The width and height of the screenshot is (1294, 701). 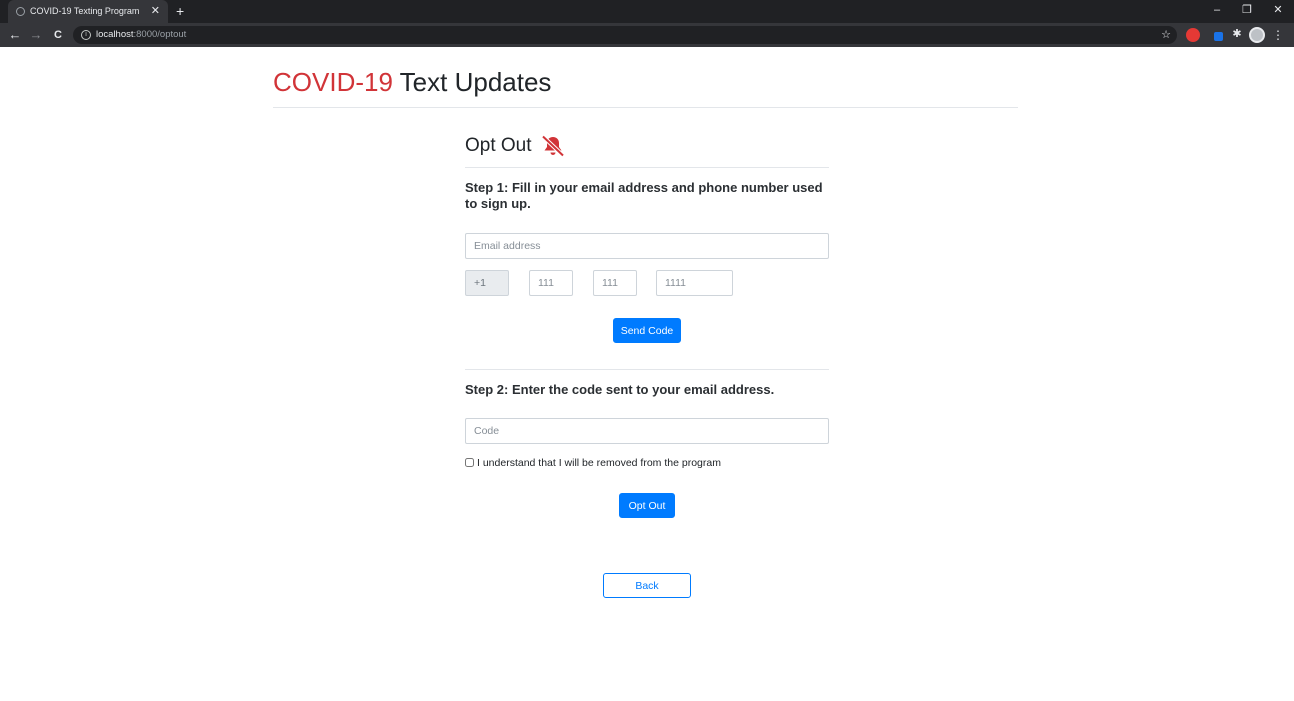 I want to click on code-input, so click(x=647, y=431).